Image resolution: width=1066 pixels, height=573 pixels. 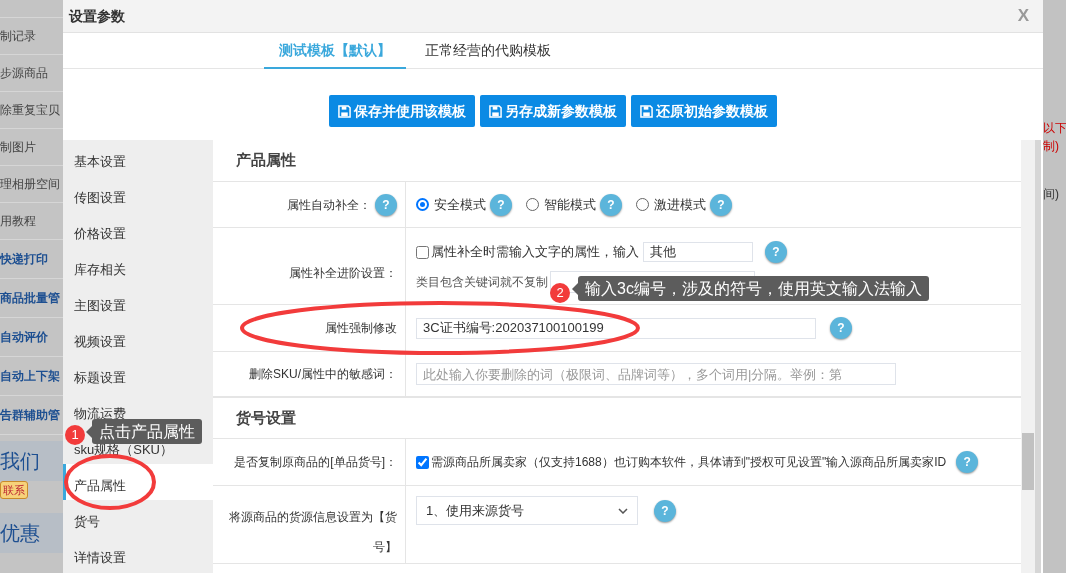 I want to click on section-title: 产品属性, so click(x=266, y=160).